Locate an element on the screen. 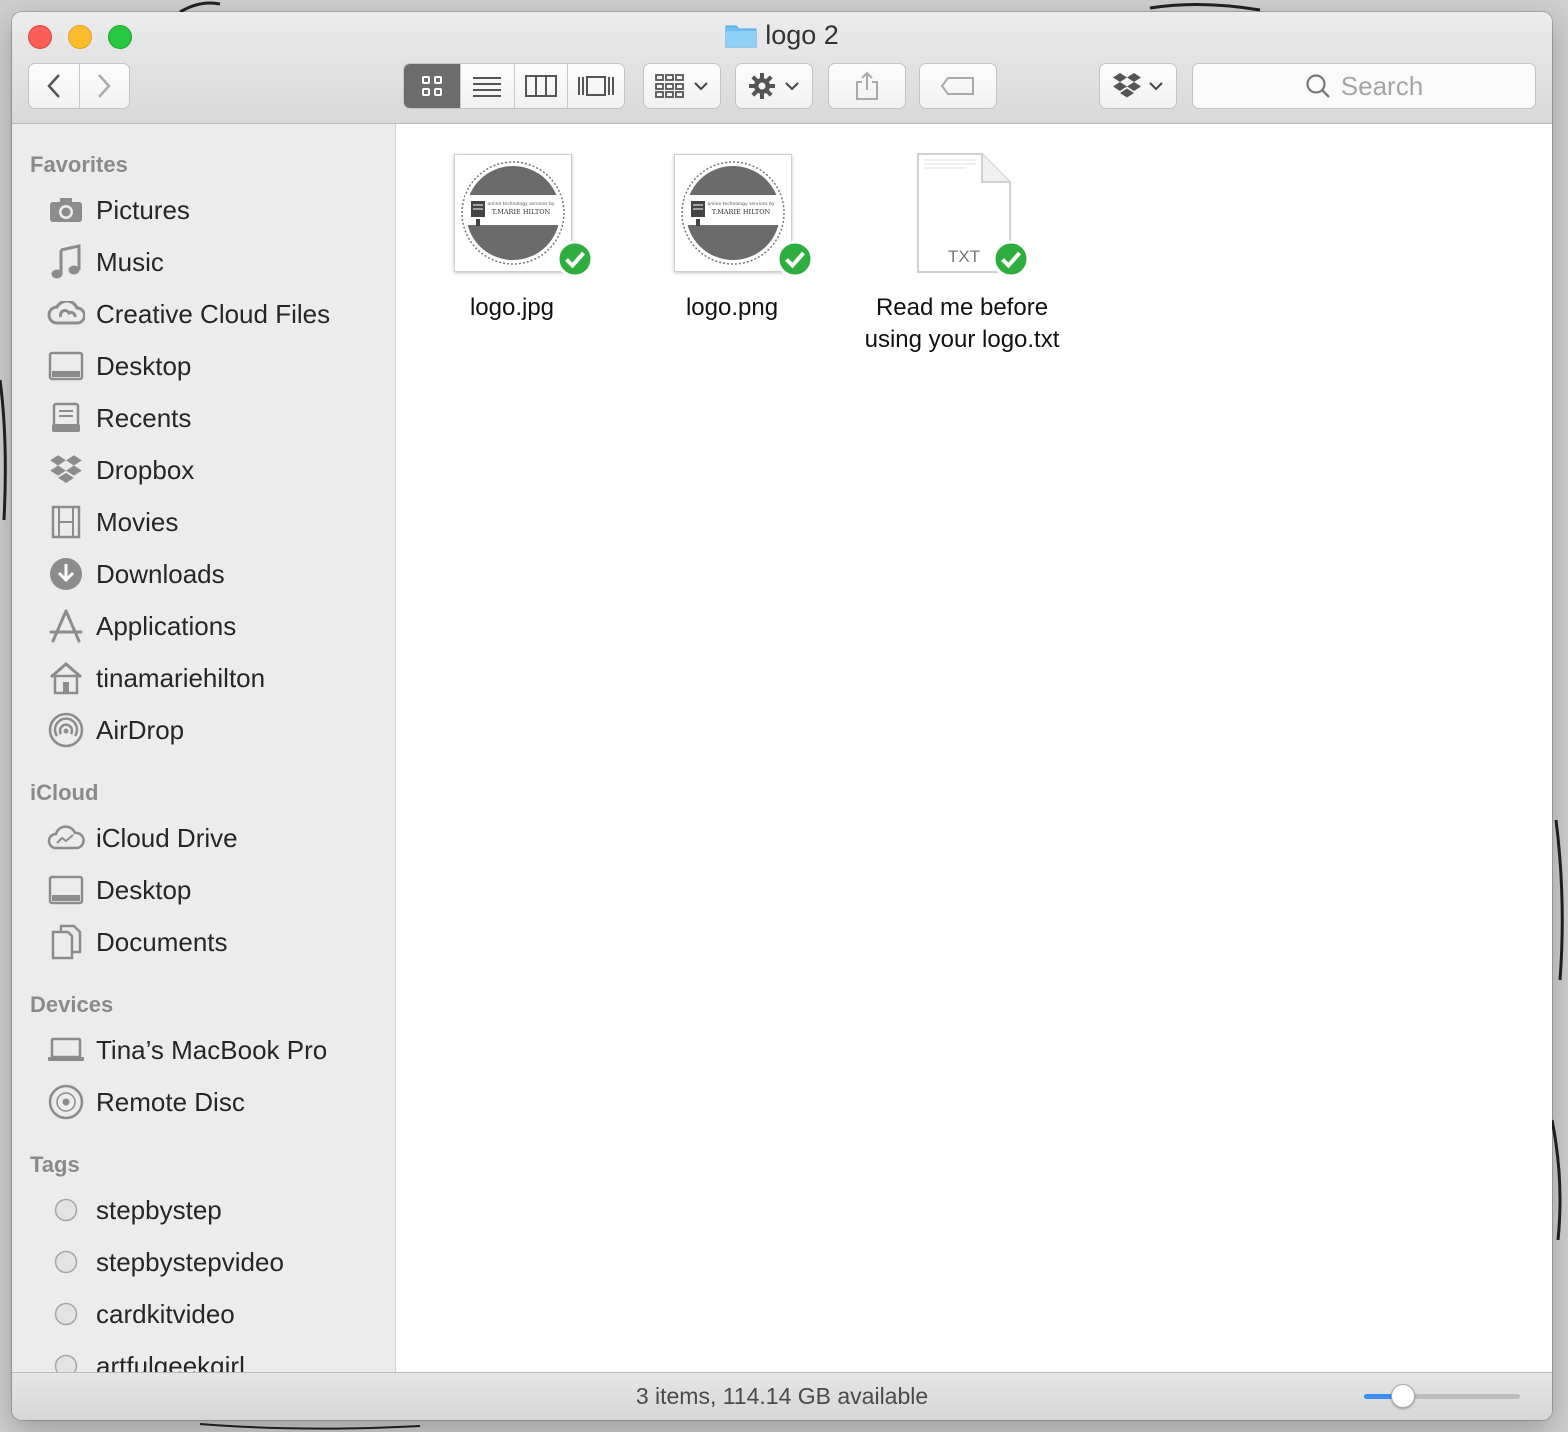  cover-flow-button is located at coordinates (596, 86).